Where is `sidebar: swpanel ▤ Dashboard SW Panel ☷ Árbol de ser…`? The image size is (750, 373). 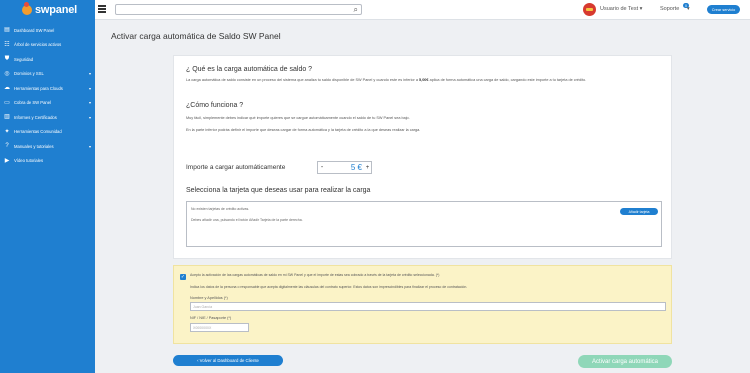 sidebar: swpanel ▤ Dashboard SW Panel ☷ Árbol de ser… is located at coordinates (47, 186).